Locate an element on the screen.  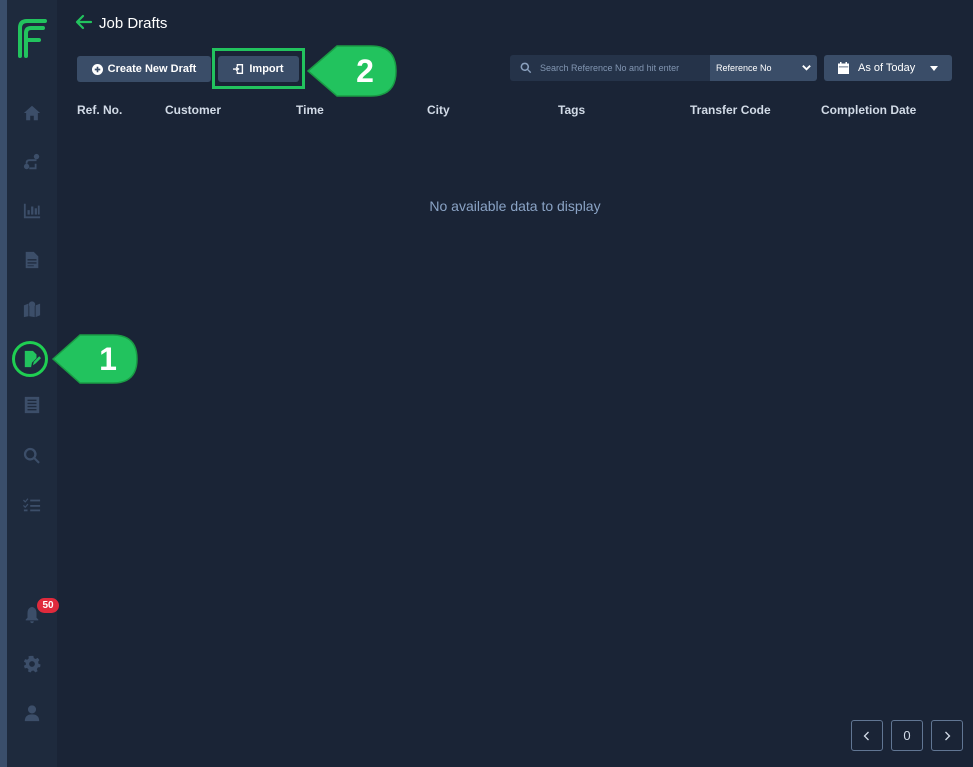
empty-table-message: No available data to display is located at coordinates (515, 206).